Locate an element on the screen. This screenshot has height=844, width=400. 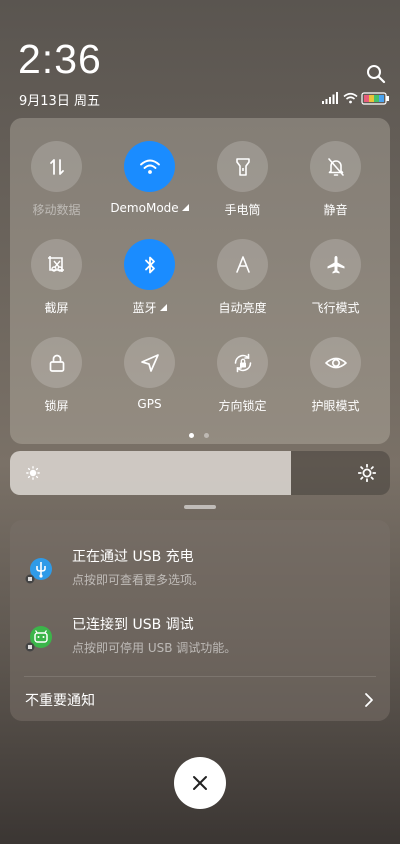
drag-handle is located at coordinates (200, 507).